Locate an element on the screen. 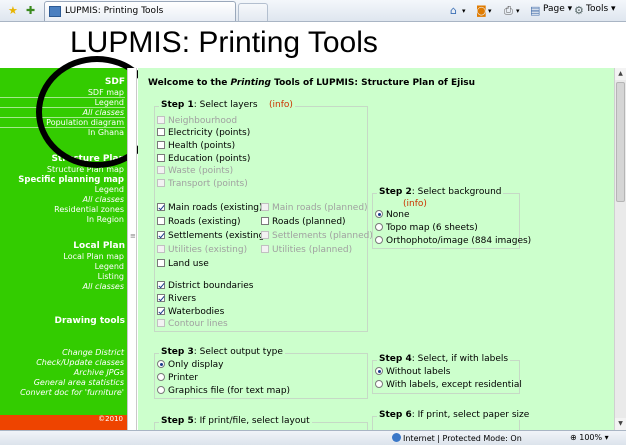 This screenshot has height=445, width=626. layer-settlements-planned: Settlements (planned) is located at coordinates (317, 236).